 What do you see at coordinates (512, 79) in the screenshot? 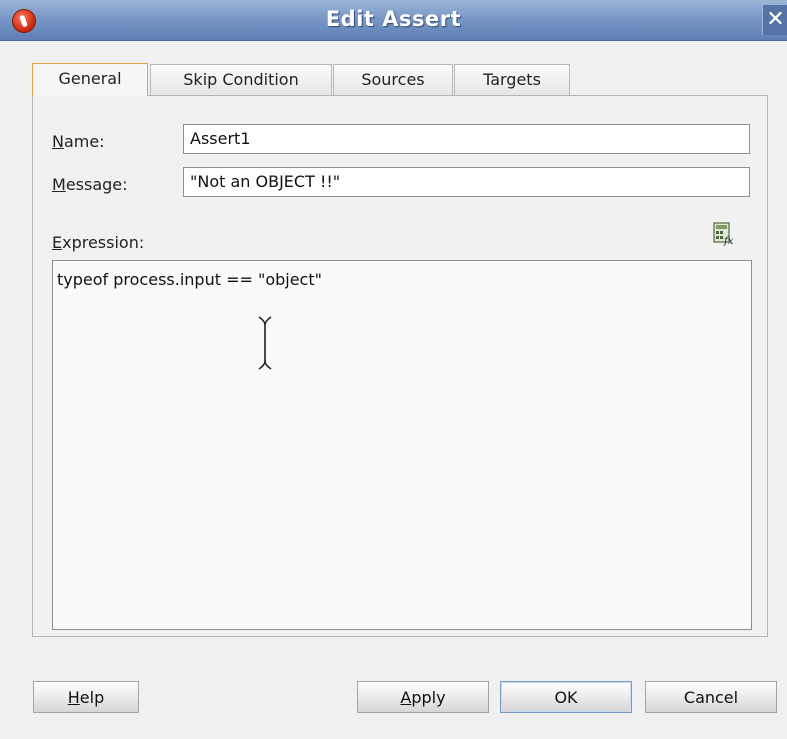
I see `tab-targets: Targets` at bounding box center [512, 79].